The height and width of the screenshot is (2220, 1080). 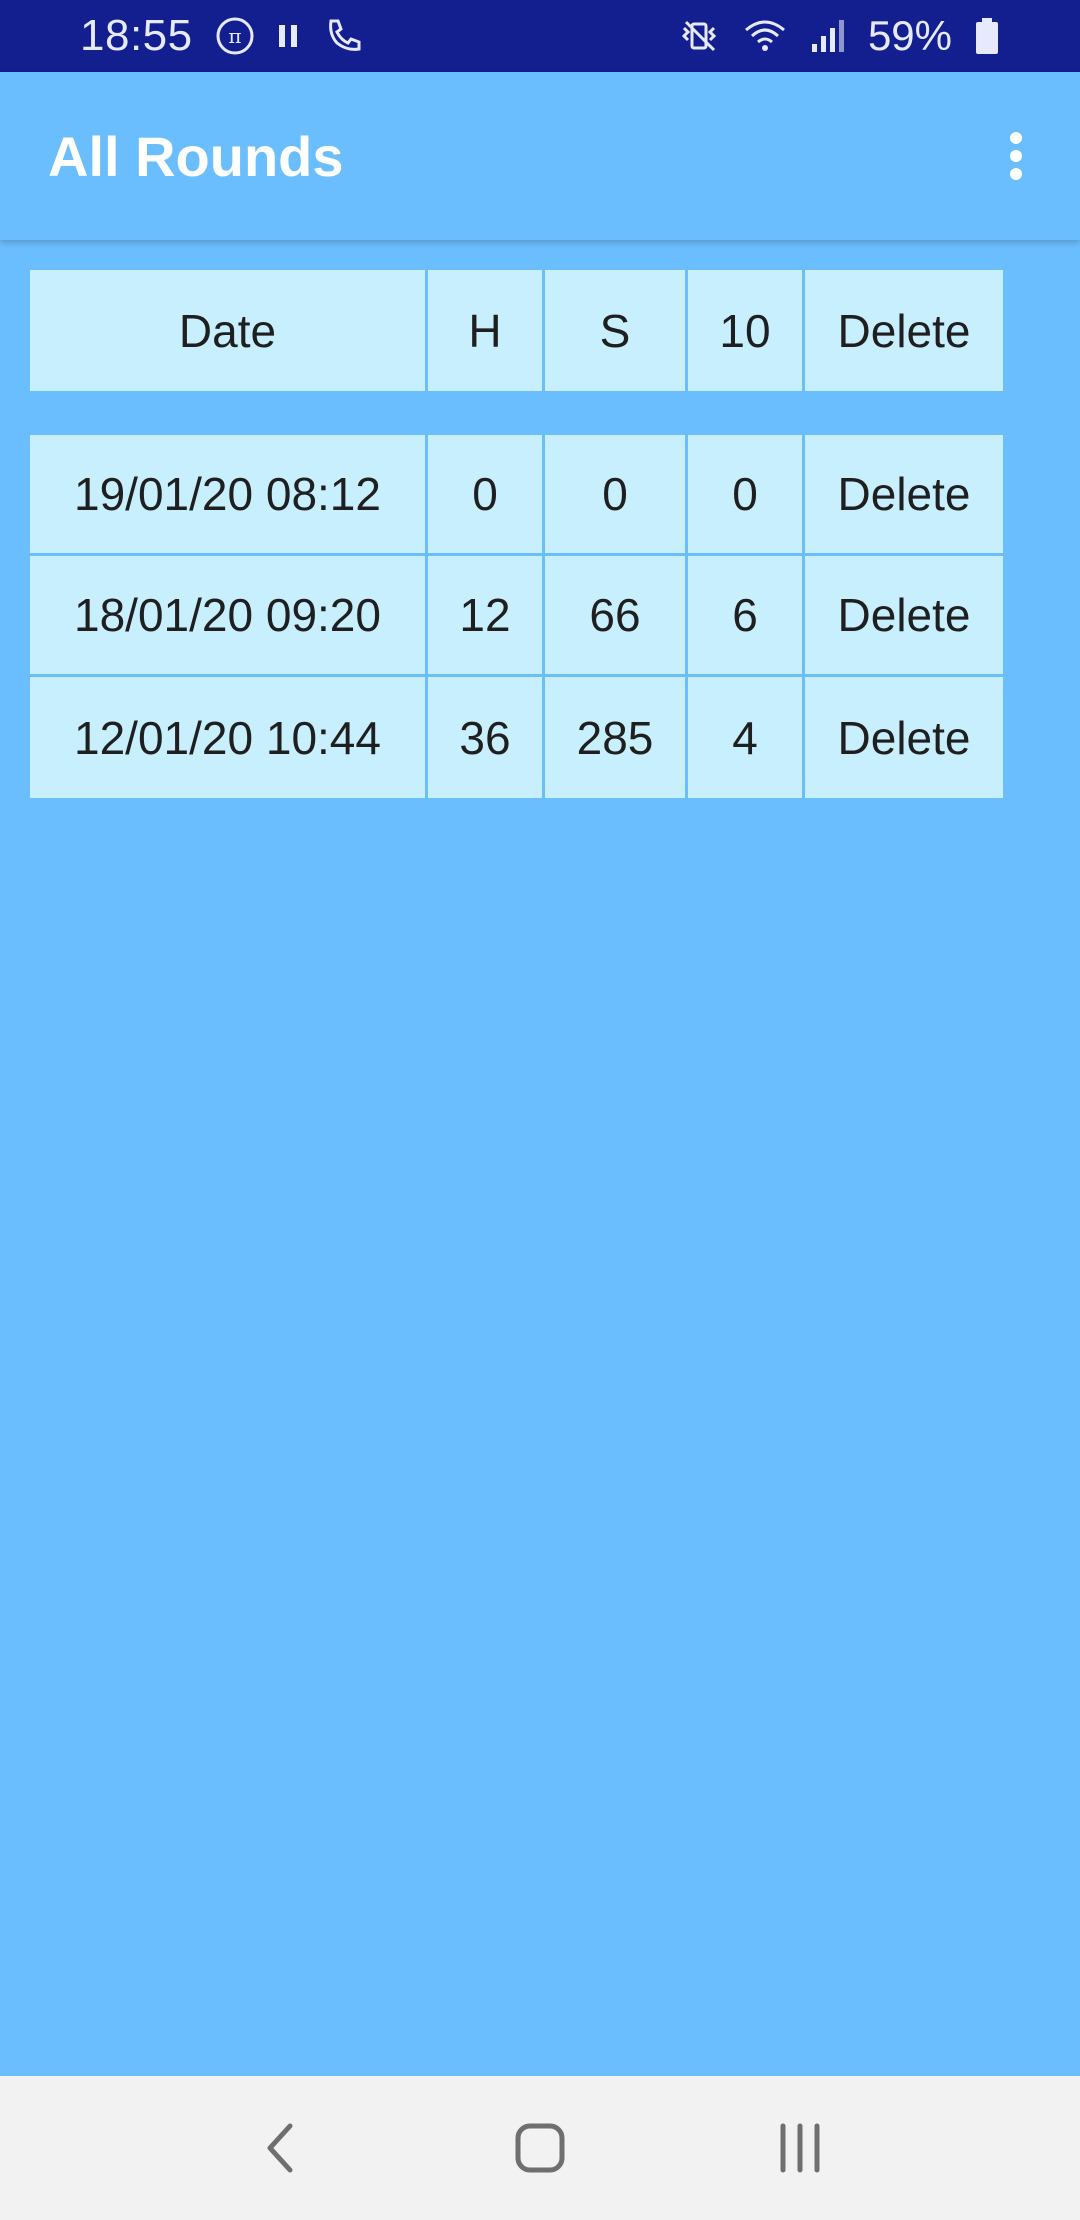 I want to click on round-10: 6, so click(x=746, y=616).